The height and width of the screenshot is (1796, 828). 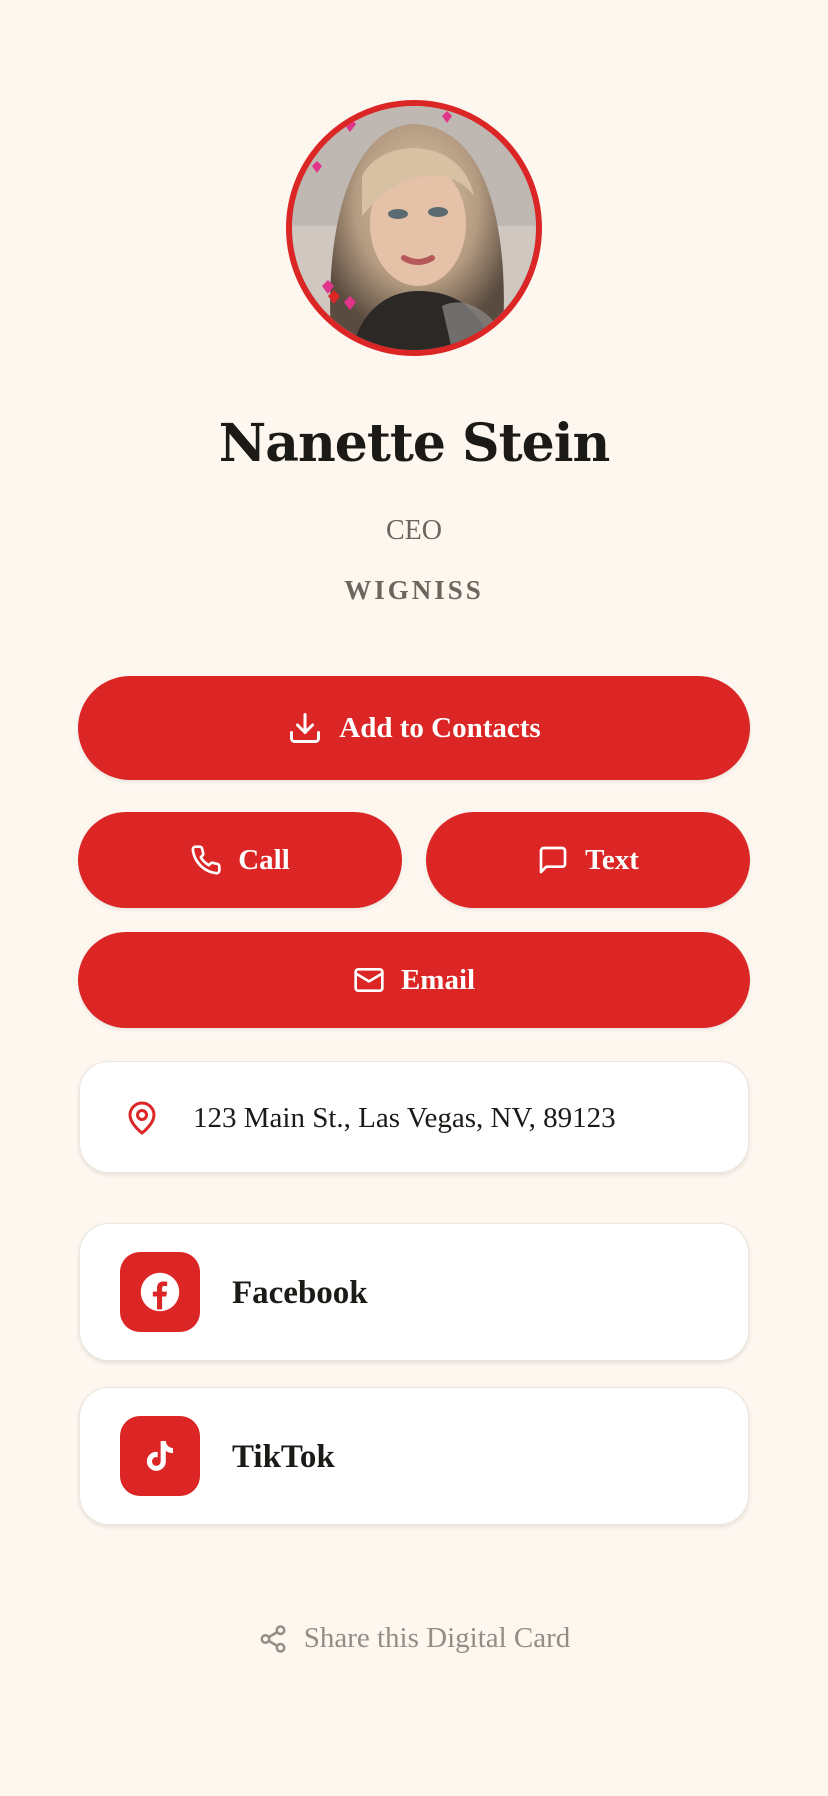 I want to click on social-link-tiktok: TikTok, so click(x=414, y=1456).